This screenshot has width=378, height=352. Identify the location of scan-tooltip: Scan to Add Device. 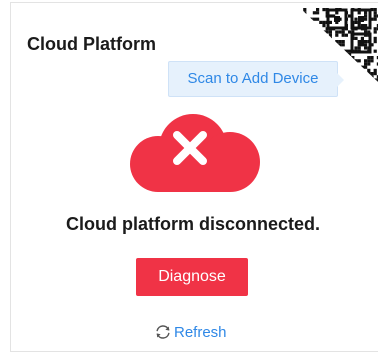
(256, 79).